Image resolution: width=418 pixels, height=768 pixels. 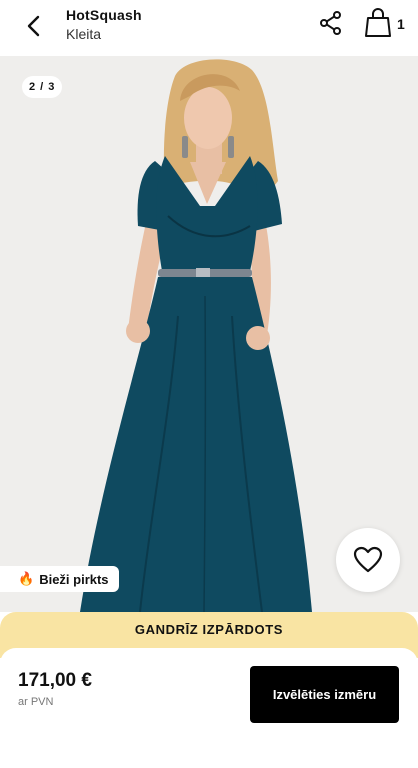 I want to click on share-icon, so click(x=330, y=23).